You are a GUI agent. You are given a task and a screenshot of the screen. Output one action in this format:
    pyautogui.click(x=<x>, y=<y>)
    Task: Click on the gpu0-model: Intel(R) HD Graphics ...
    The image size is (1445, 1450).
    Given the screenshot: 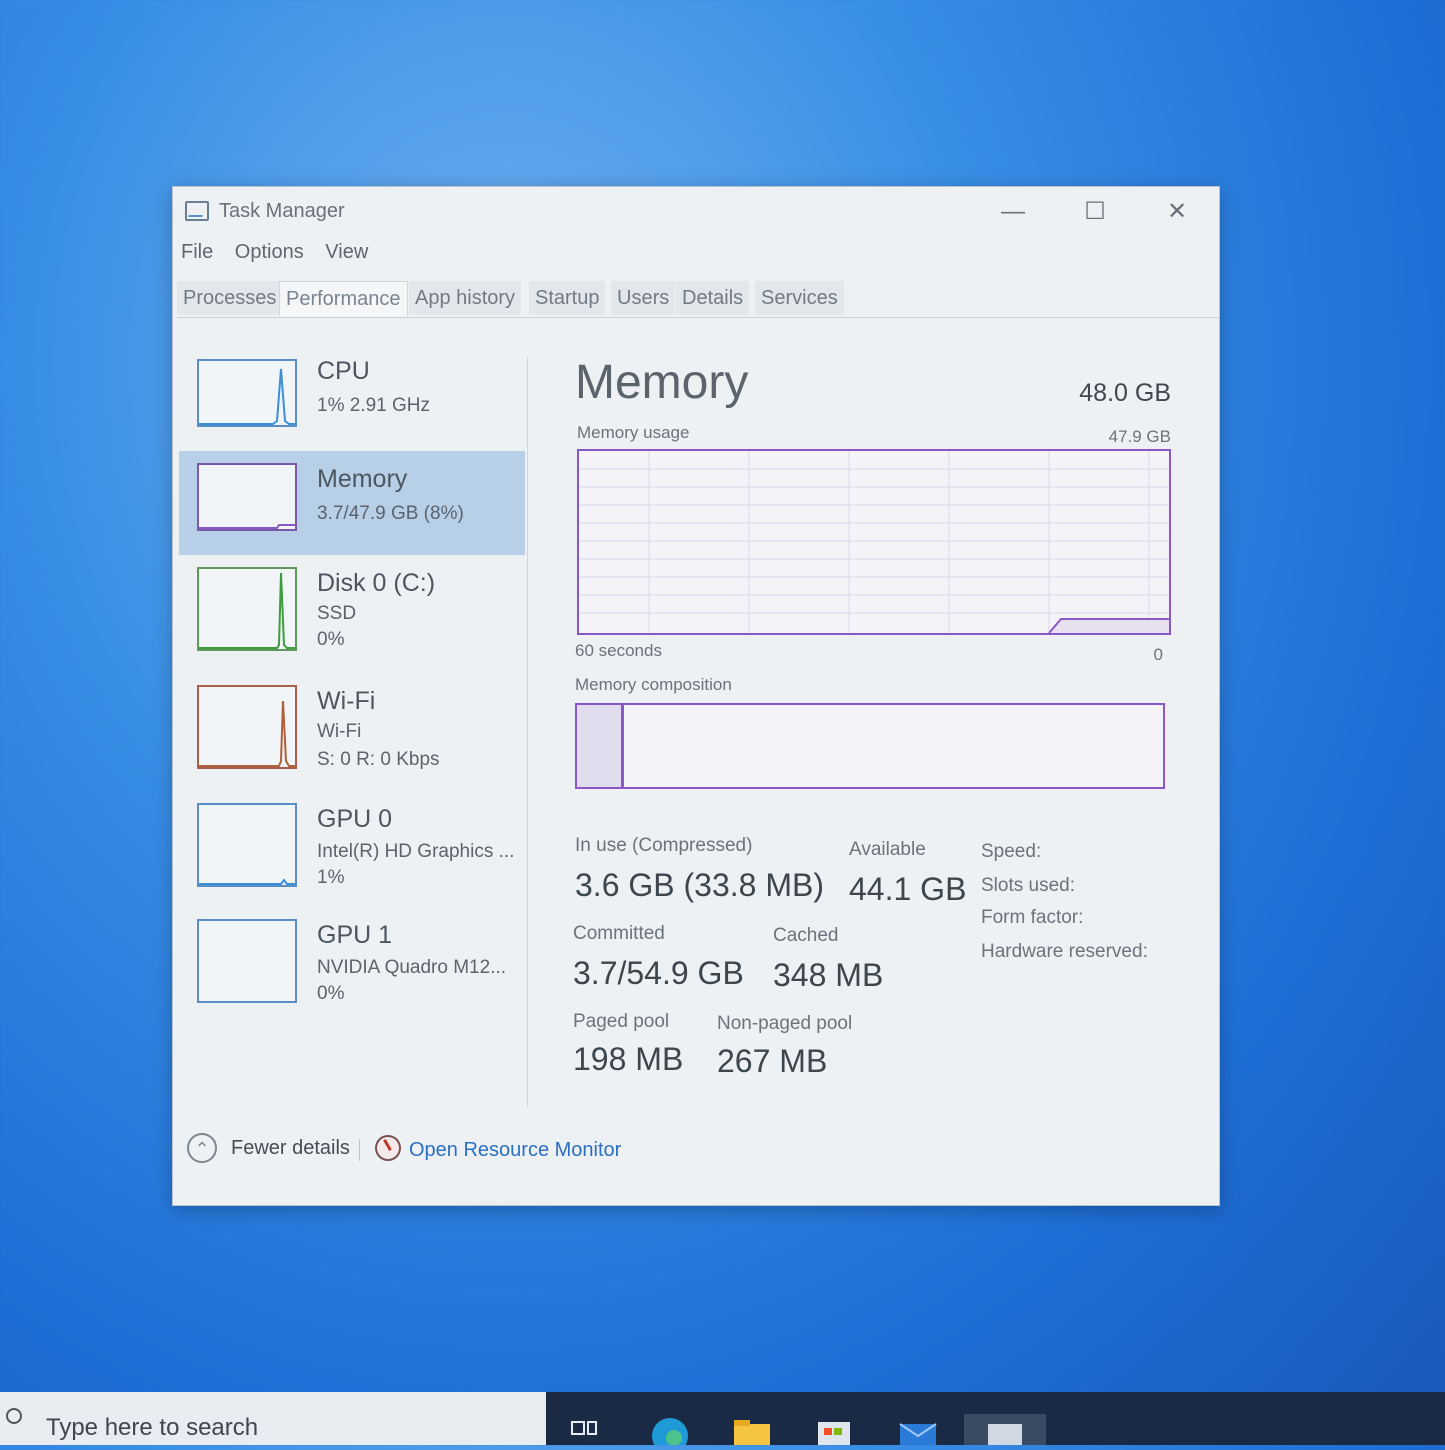 What is the action you would take?
    pyautogui.click(x=416, y=851)
    